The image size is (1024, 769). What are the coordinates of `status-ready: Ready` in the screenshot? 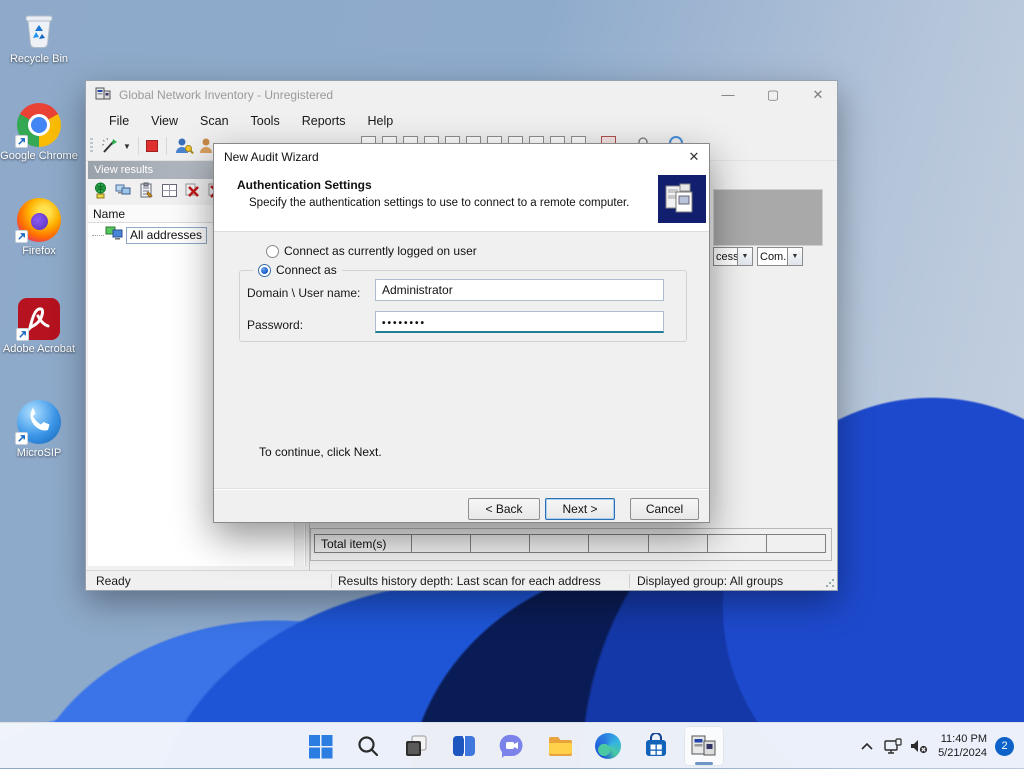 It's located at (113, 581).